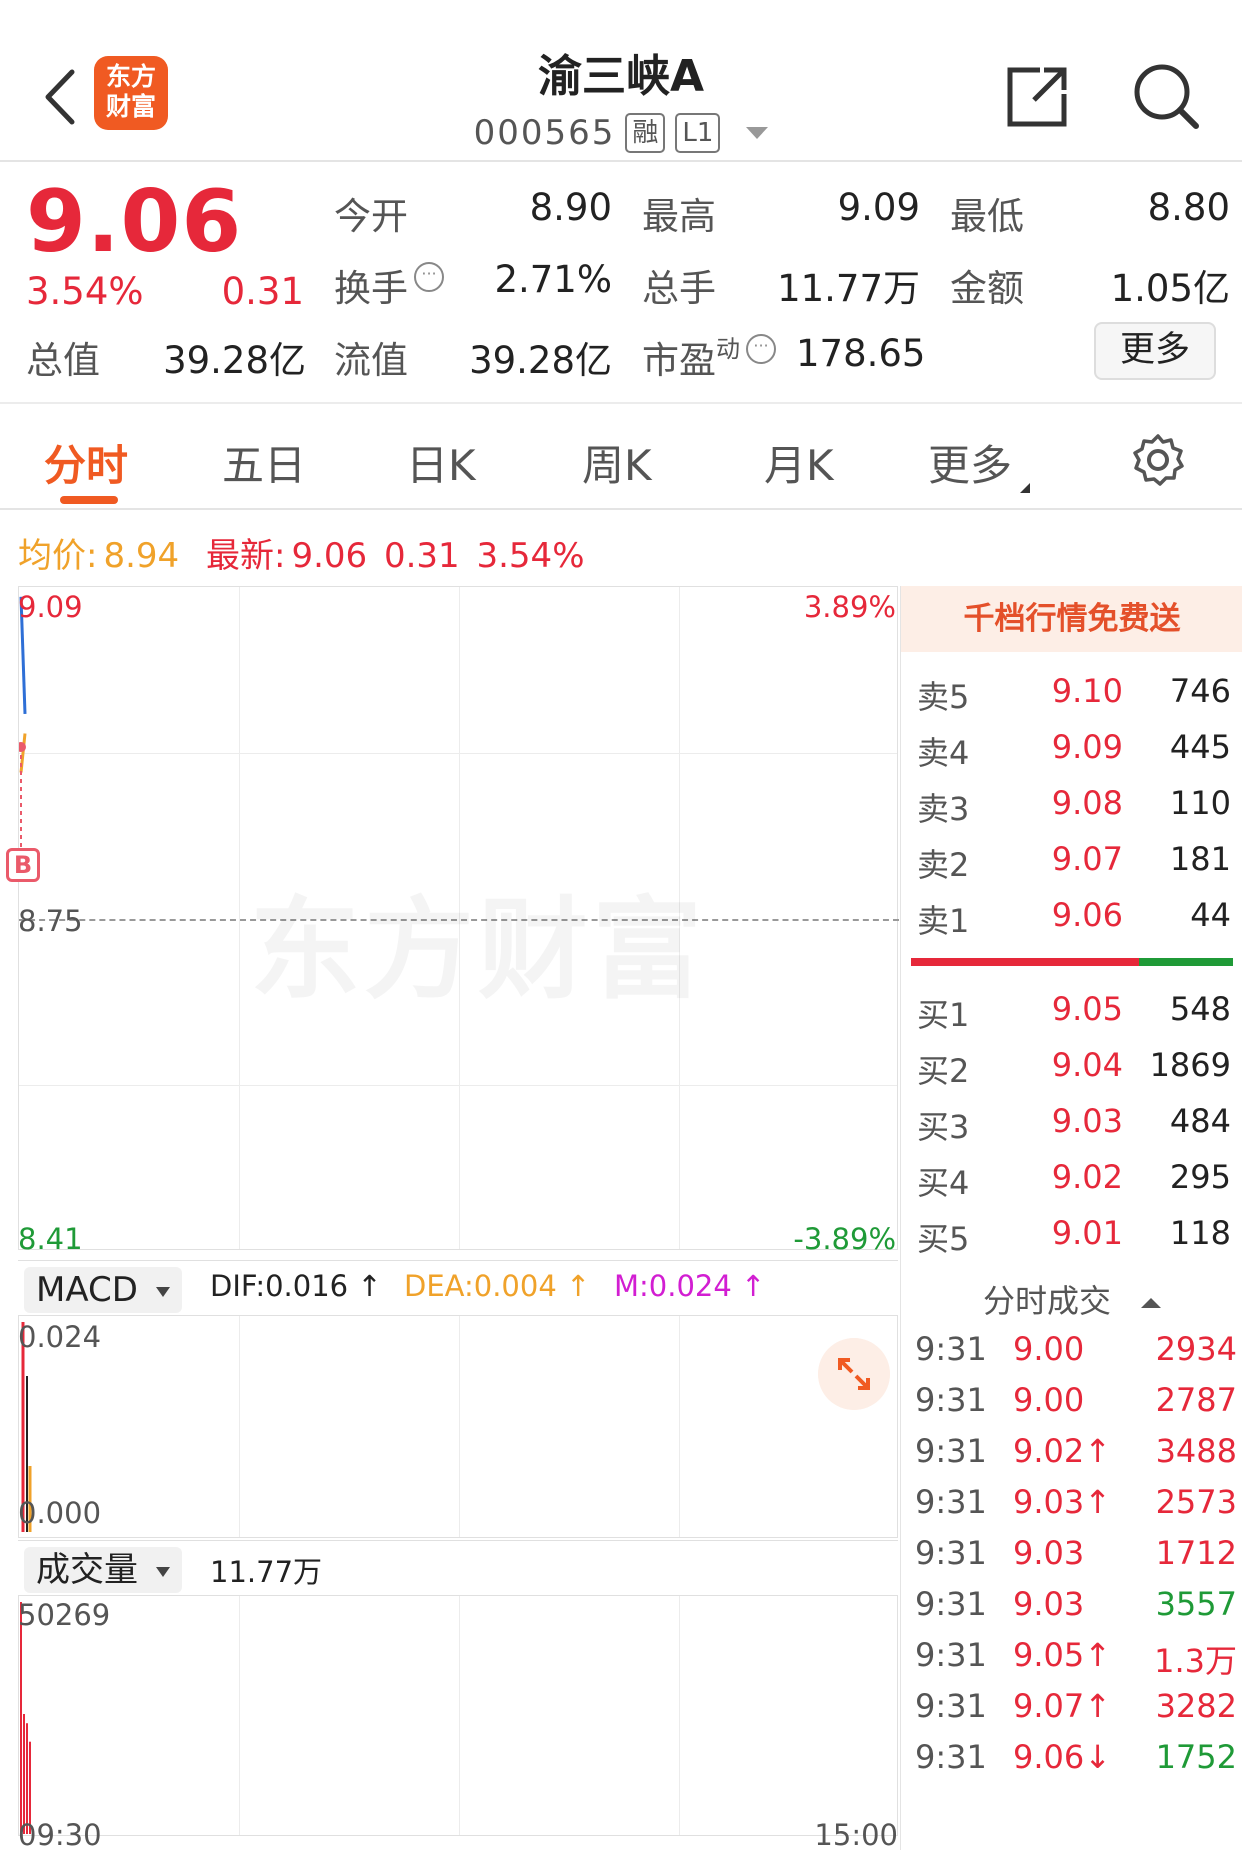 The width and height of the screenshot is (1242, 1850). What do you see at coordinates (58, 556) in the screenshot?
I see `avg-label: 均价:` at bounding box center [58, 556].